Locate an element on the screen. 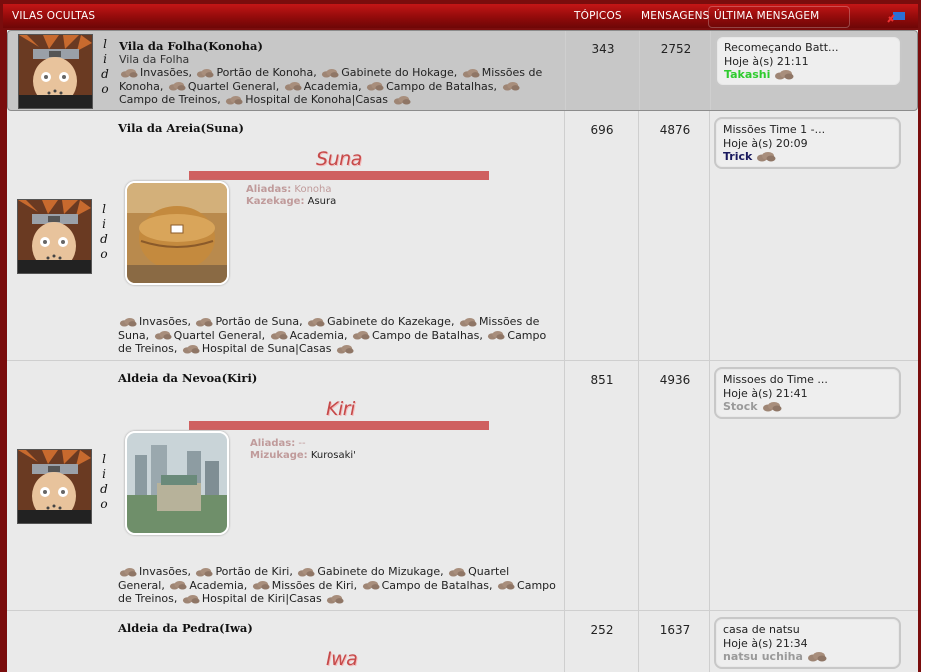 The width and height of the screenshot is (927, 672). village-banner-title: Kiri is located at coordinates (340, 409).